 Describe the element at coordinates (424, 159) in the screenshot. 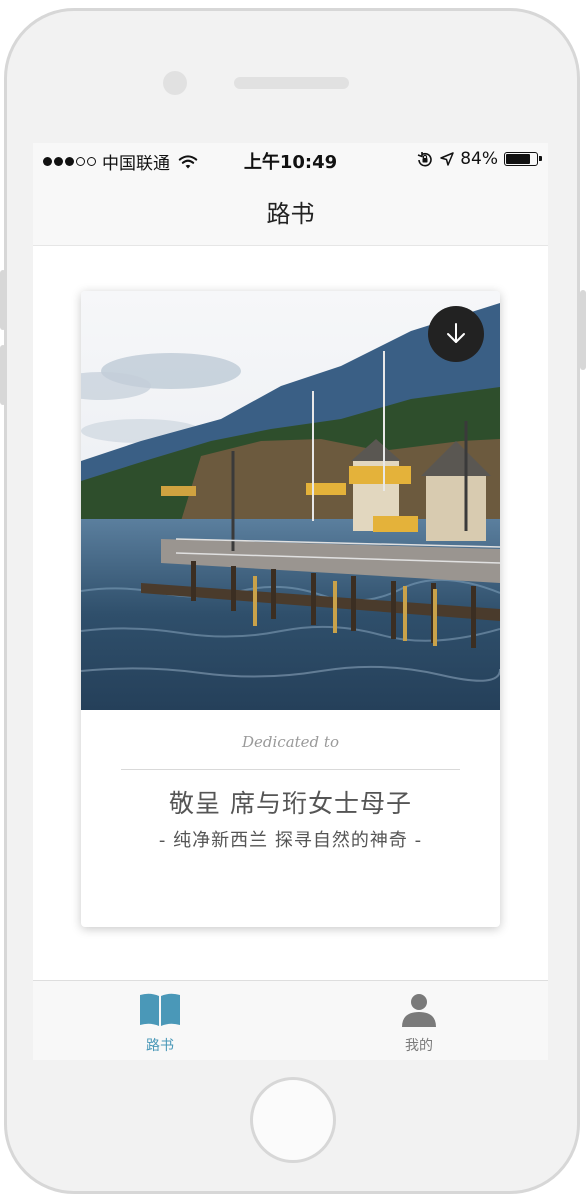

I see `rotation-lock-icon` at that location.